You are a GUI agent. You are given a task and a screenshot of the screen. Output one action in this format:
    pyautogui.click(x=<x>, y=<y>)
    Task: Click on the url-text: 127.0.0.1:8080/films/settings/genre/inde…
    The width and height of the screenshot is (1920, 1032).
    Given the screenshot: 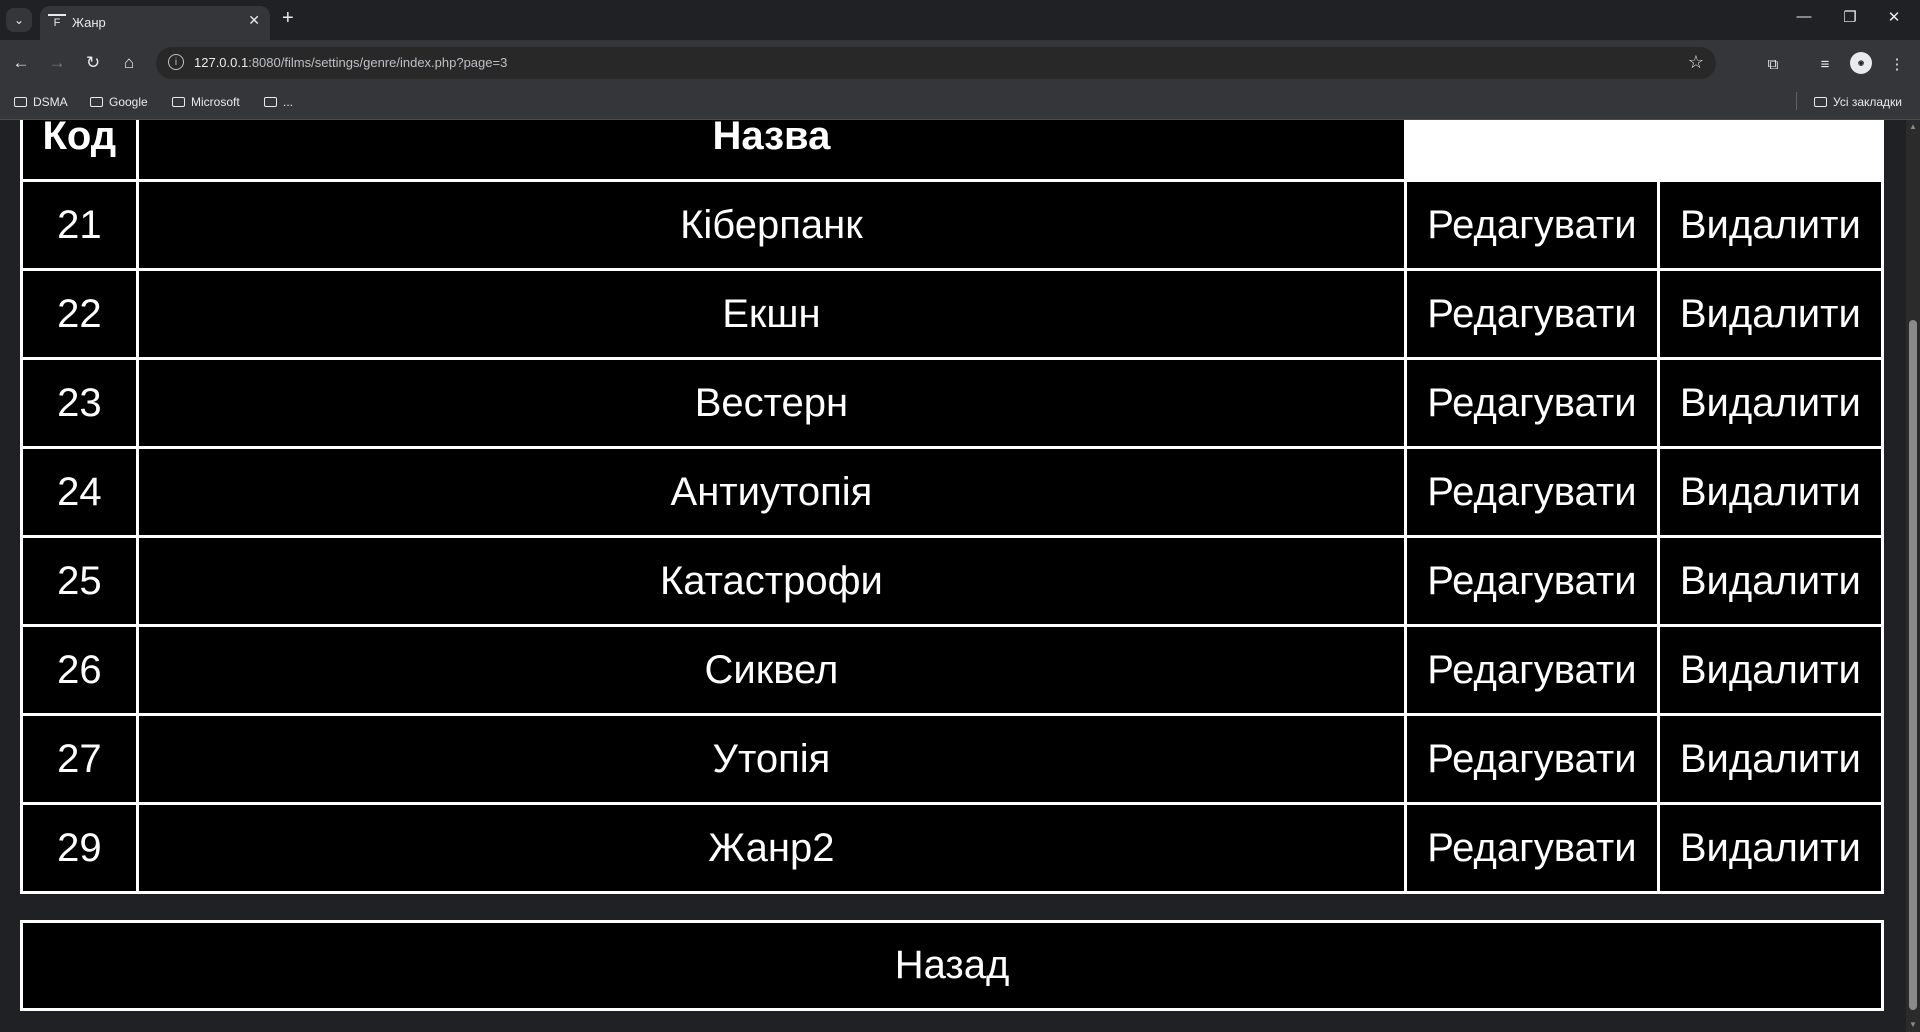 What is the action you would take?
    pyautogui.click(x=350, y=62)
    